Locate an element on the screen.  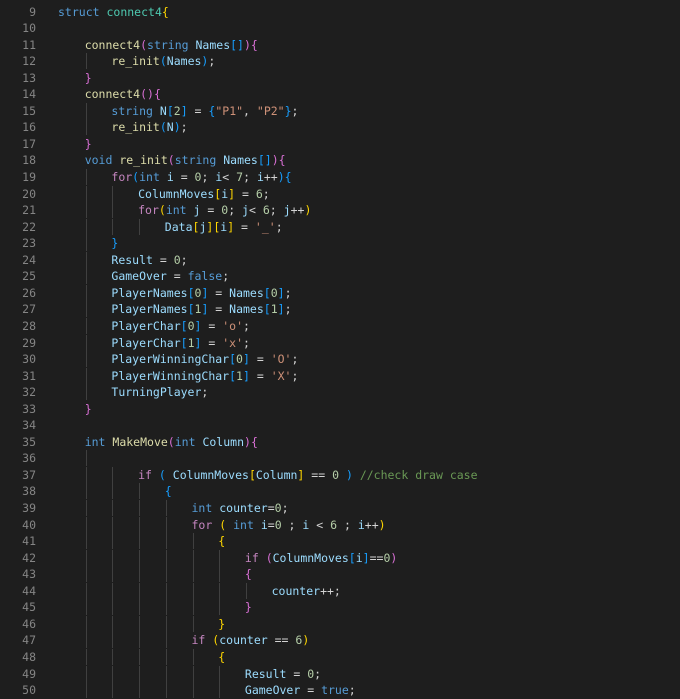
code-line: 40 for ( int i=0 ; i < 6 ; i++) is located at coordinates (340, 524).